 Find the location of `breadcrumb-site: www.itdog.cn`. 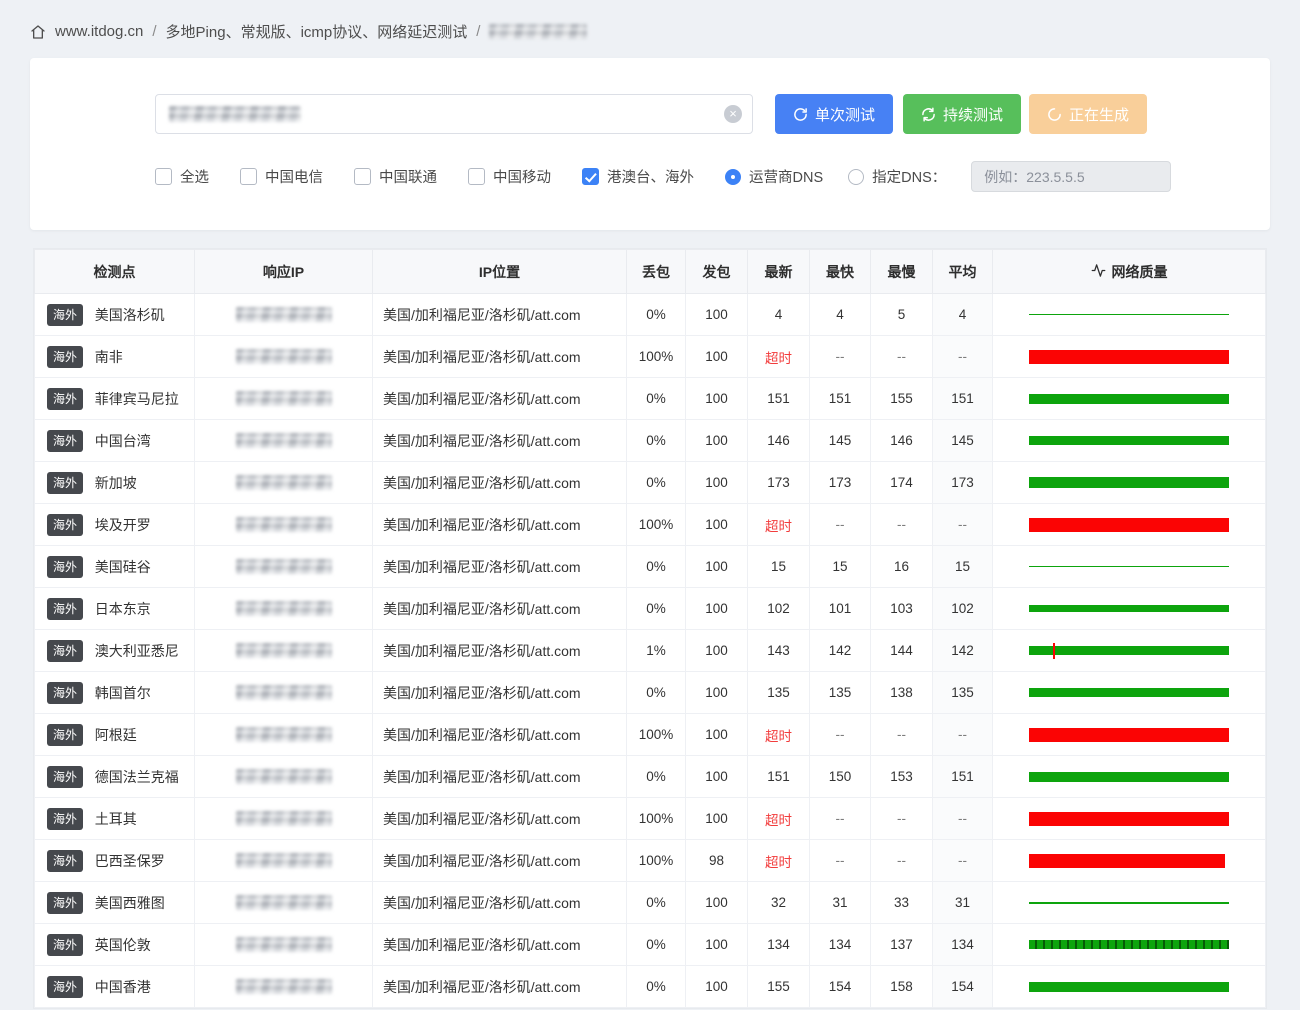

breadcrumb-site: www.itdog.cn is located at coordinates (99, 31).